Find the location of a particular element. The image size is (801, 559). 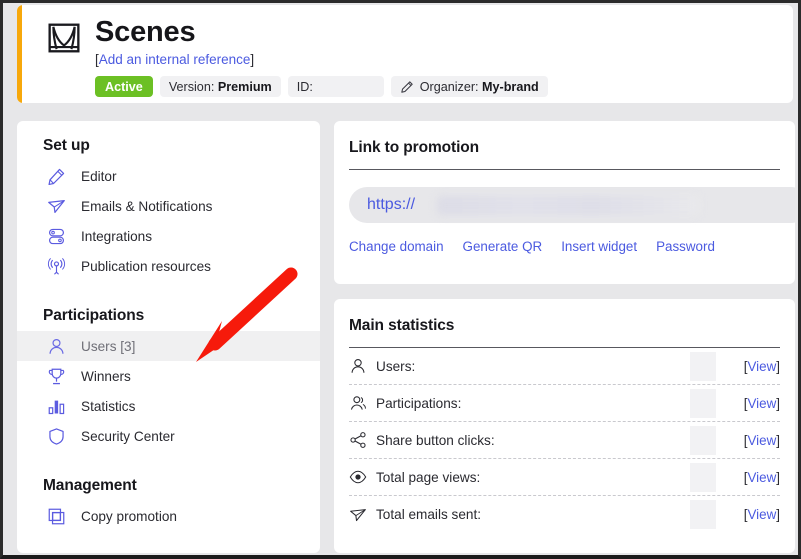

promotion-url-field: https:// is located at coordinates (572, 205).